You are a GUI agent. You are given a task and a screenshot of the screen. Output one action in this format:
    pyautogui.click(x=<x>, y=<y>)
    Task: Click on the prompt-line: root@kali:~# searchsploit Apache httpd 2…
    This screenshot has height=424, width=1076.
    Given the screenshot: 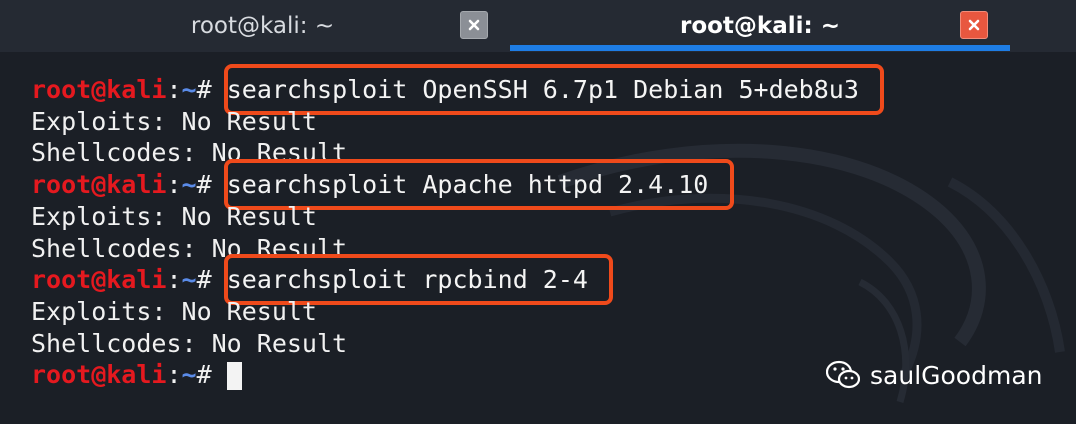 What is the action you would take?
    pyautogui.click(x=369, y=185)
    